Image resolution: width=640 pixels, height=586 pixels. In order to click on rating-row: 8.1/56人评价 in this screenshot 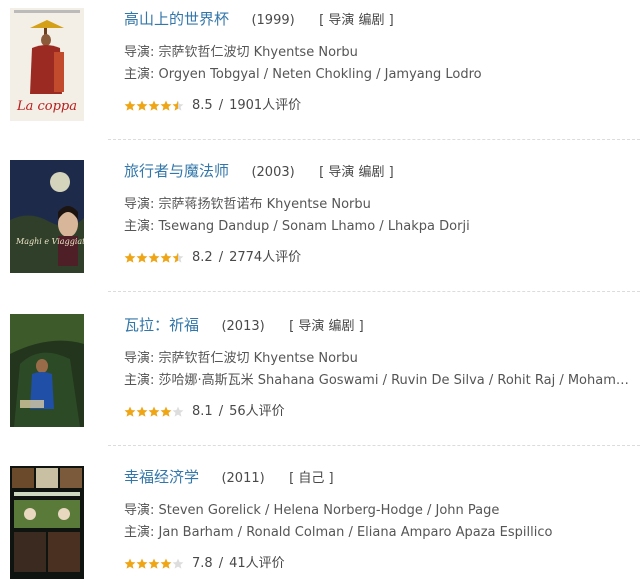, I will do `click(379, 412)`.